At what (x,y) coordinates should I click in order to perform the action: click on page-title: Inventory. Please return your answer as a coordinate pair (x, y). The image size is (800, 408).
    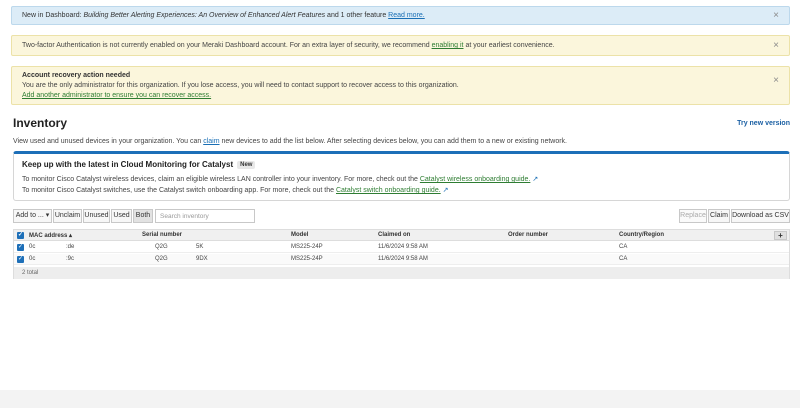
    Looking at the image, I should click on (40, 123).